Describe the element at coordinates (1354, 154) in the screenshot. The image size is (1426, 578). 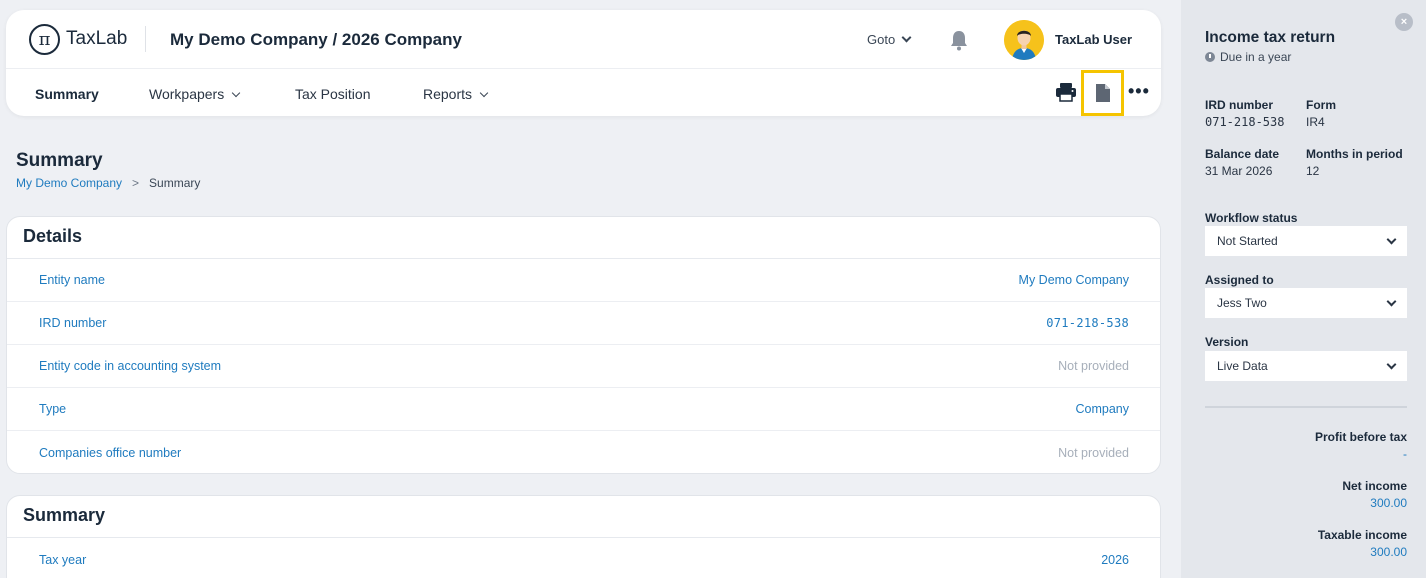
I see `field-label: Months in period` at that location.